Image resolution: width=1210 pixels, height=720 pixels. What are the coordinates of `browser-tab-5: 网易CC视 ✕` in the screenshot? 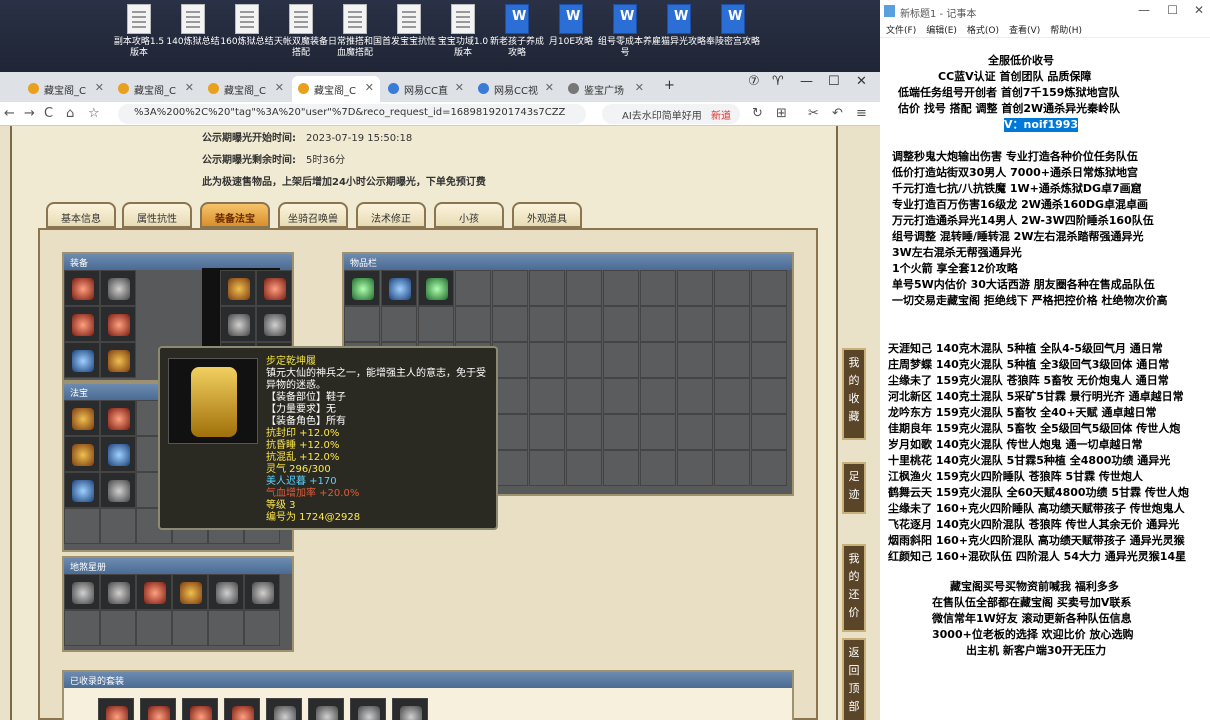 It's located at (516, 89).